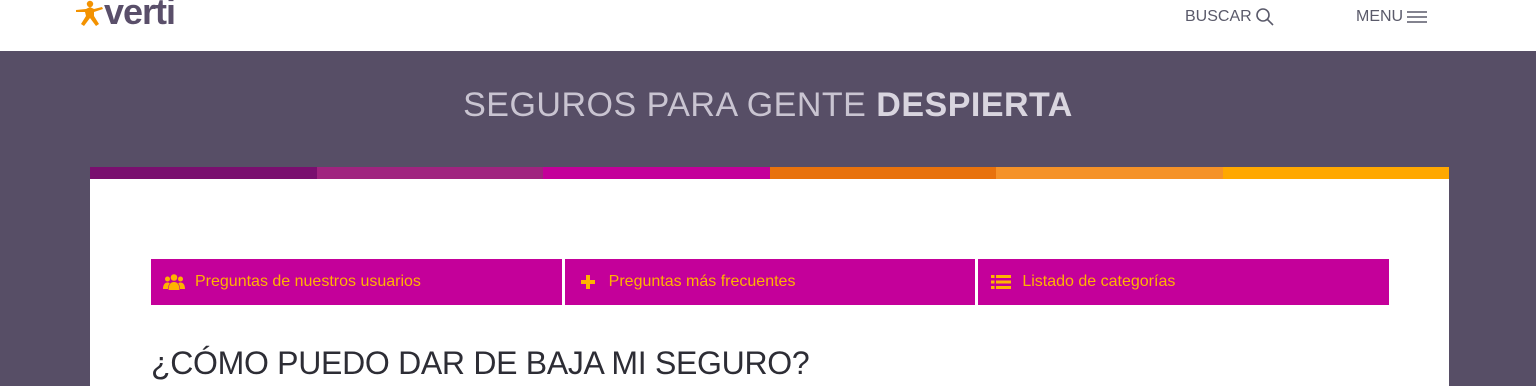 Image resolution: width=1536 pixels, height=386 pixels. What do you see at coordinates (1417, 17) in the screenshot?
I see `hamburger-menu-icon` at bounding box center [1417, 17].